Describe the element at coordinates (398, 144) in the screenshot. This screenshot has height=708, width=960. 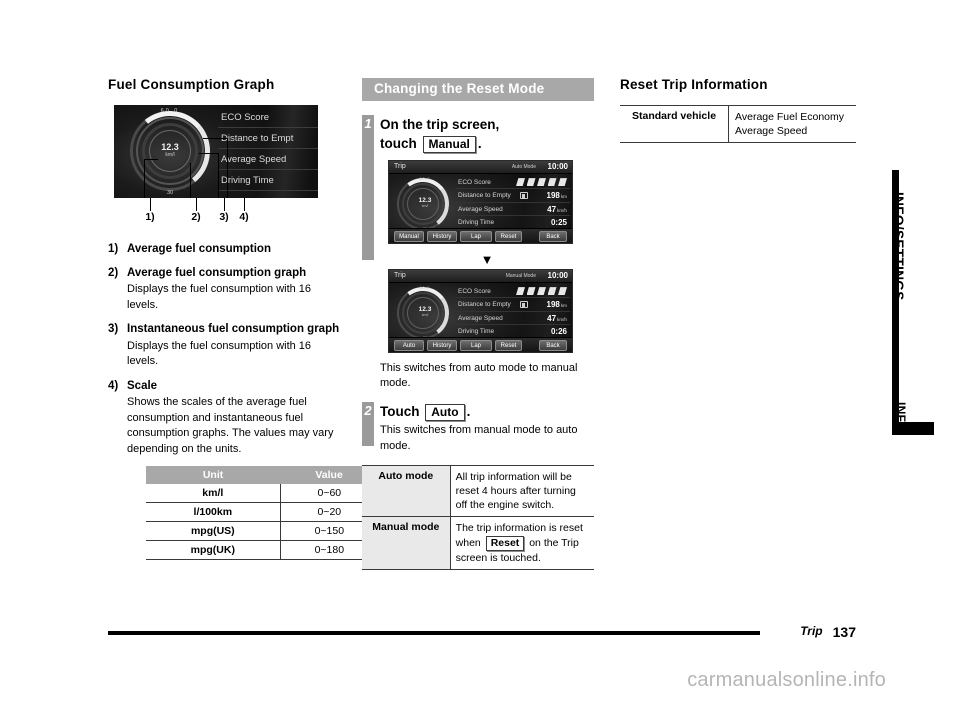
I see `step-1-title-prefix: touch` at that location.